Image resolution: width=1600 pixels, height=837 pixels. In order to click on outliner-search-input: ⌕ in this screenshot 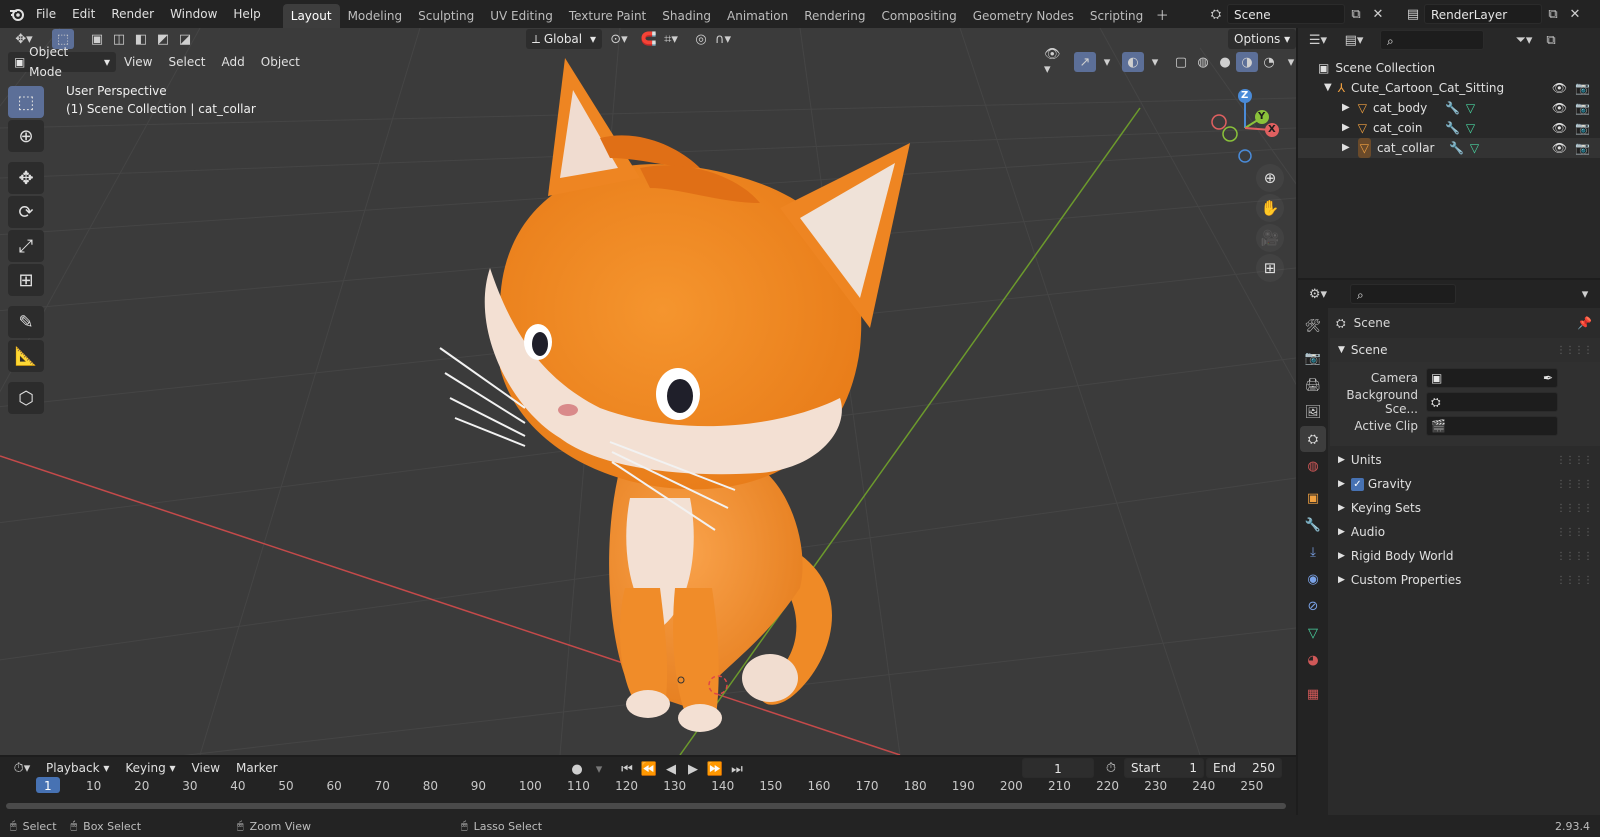, I will do `click(1432, 40)`.